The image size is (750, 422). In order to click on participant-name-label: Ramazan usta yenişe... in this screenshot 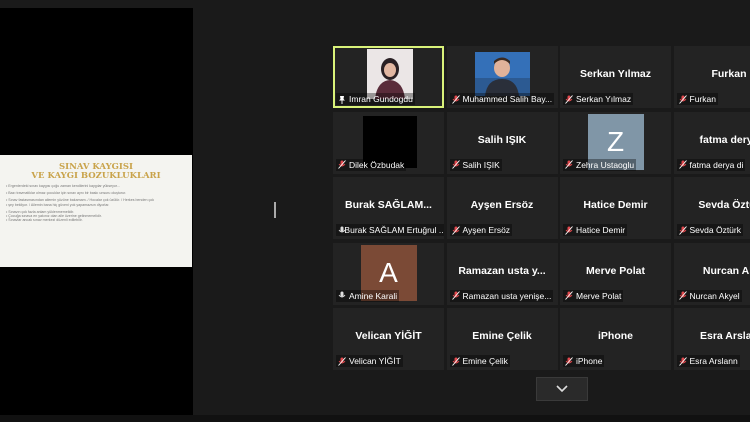, I will do `click(501, 295)`.